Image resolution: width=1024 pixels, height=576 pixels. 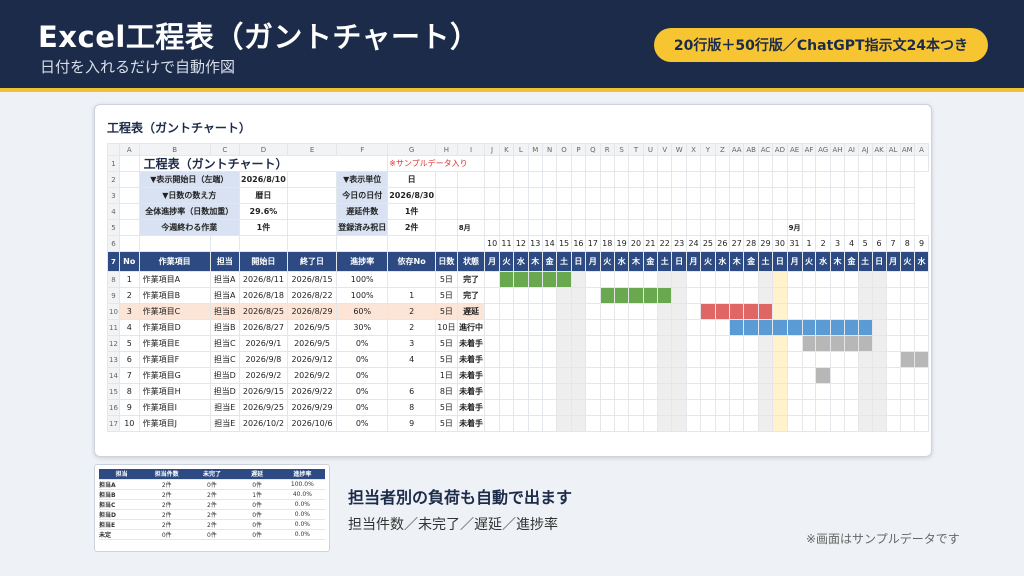 What do you see at coordinates (263, 407) in the screenshot?
I see `task-start: 2026/9/25` at bounding box center [263, 407].